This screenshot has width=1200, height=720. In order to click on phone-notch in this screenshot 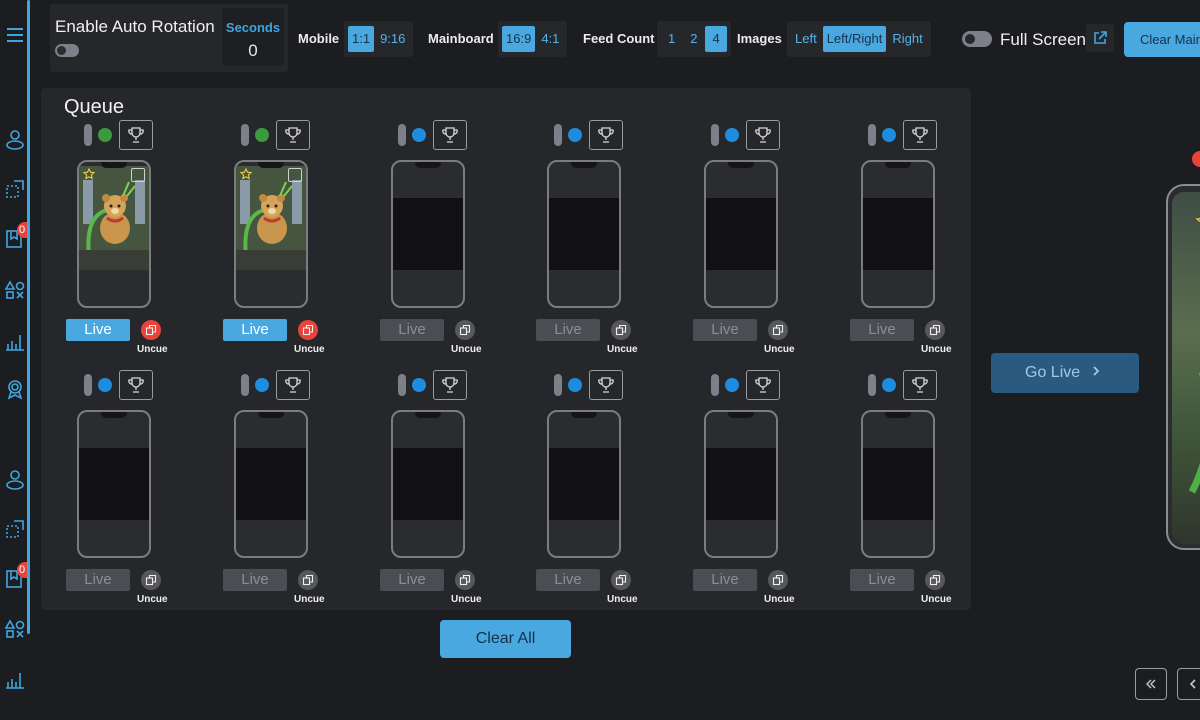, I will do `click(741, 165)`.